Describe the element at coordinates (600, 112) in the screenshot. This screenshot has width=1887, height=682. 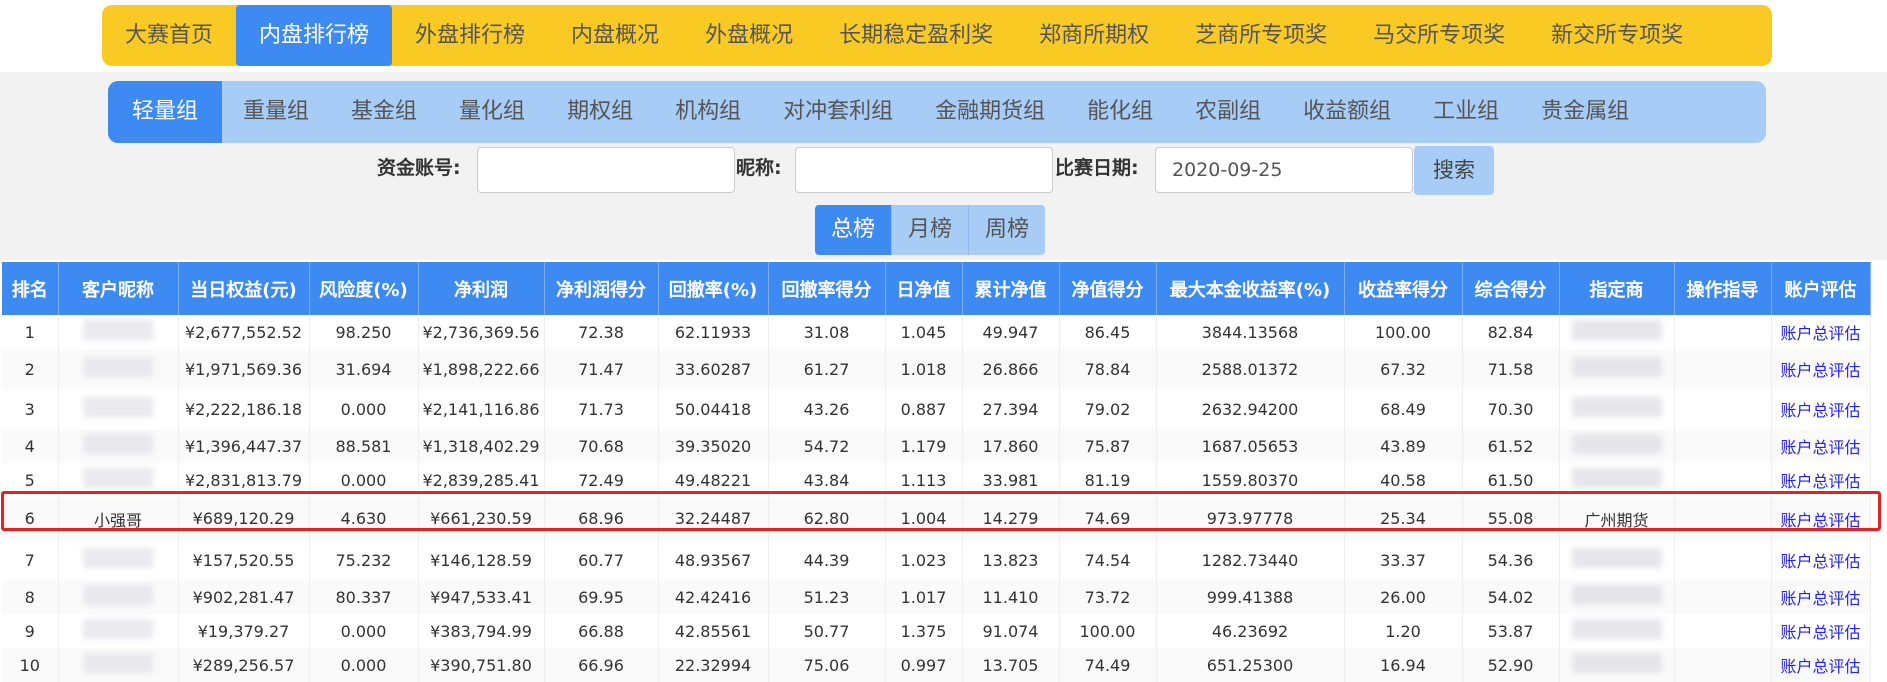
I see `tab-options: 期权组` at that location.